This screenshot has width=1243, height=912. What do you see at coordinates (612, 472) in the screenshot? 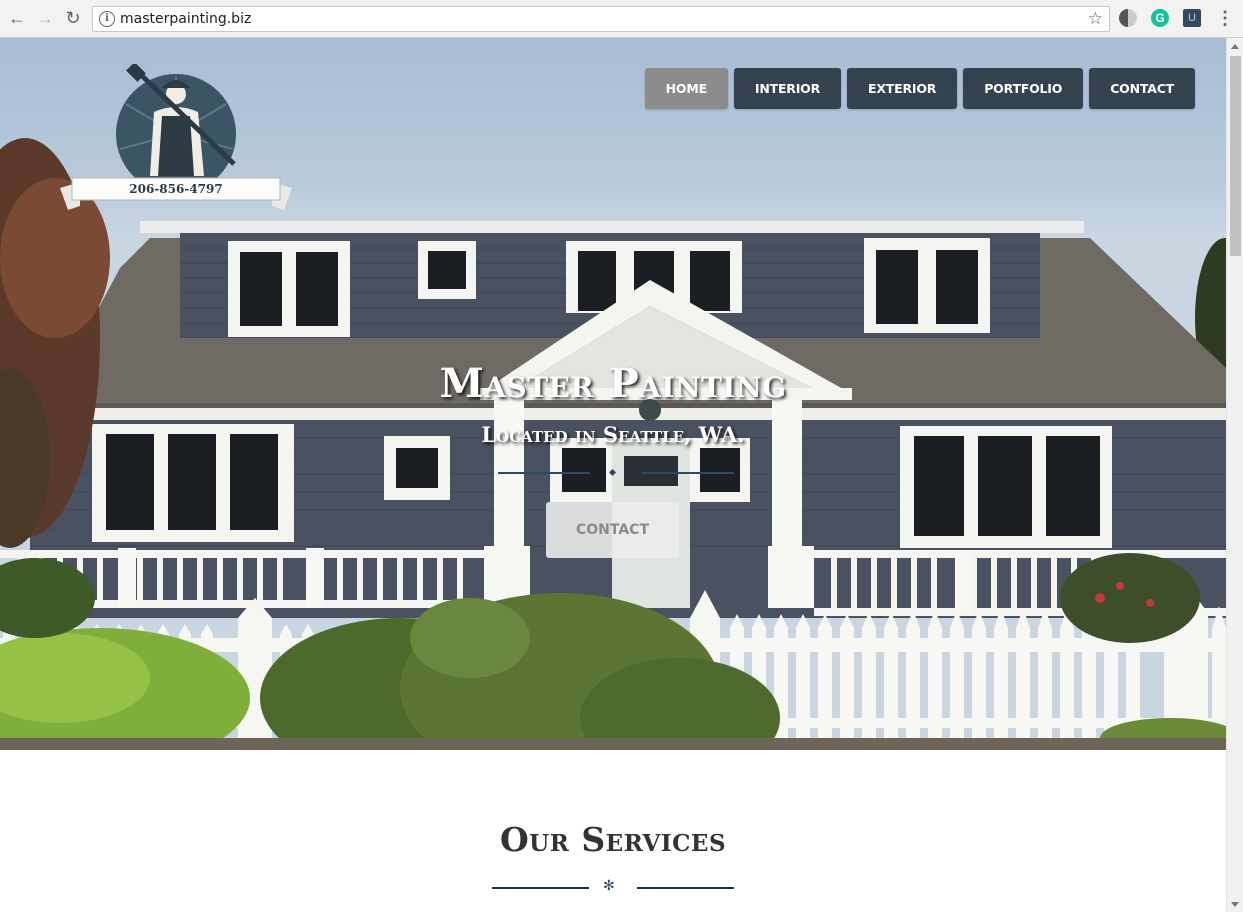
I see `diamond-icon` at bounding box center [612, 472].